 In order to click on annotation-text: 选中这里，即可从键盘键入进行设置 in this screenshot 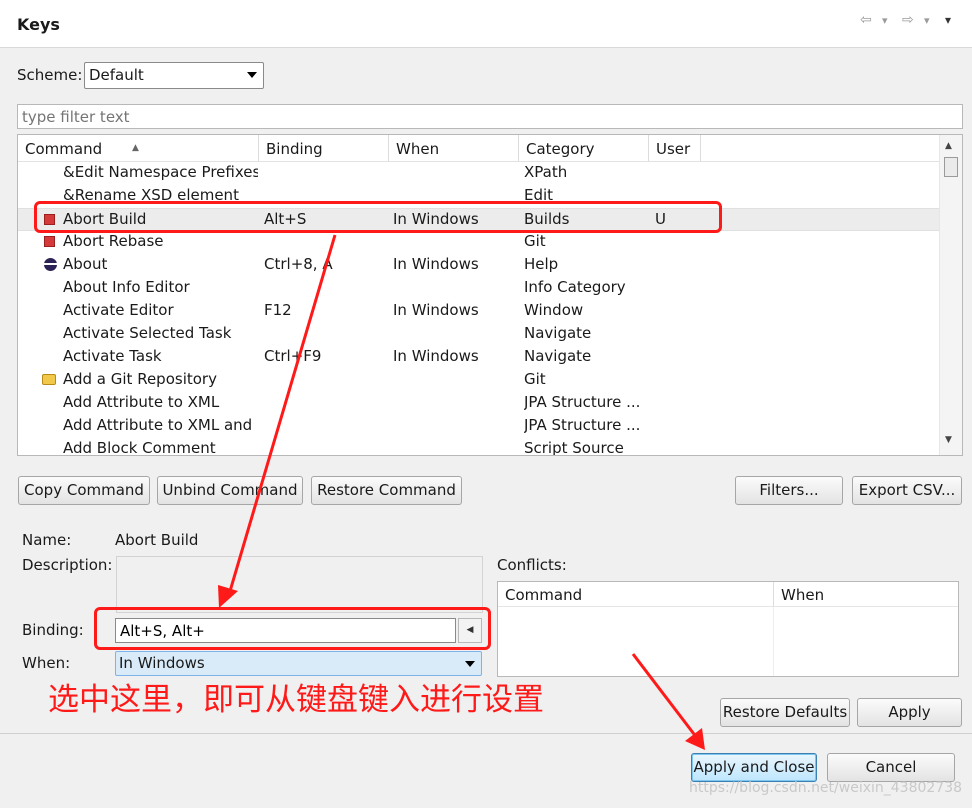, I will do `click(296, 700)`.